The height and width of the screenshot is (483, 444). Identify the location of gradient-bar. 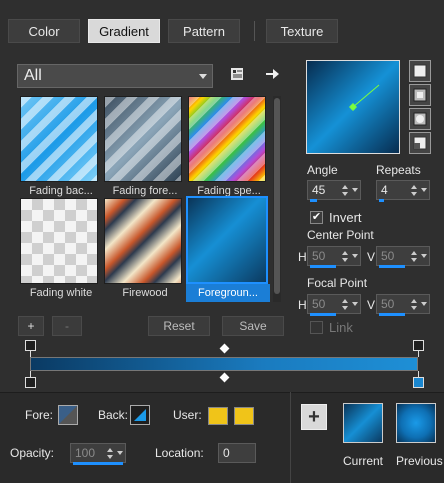
(224, 364).